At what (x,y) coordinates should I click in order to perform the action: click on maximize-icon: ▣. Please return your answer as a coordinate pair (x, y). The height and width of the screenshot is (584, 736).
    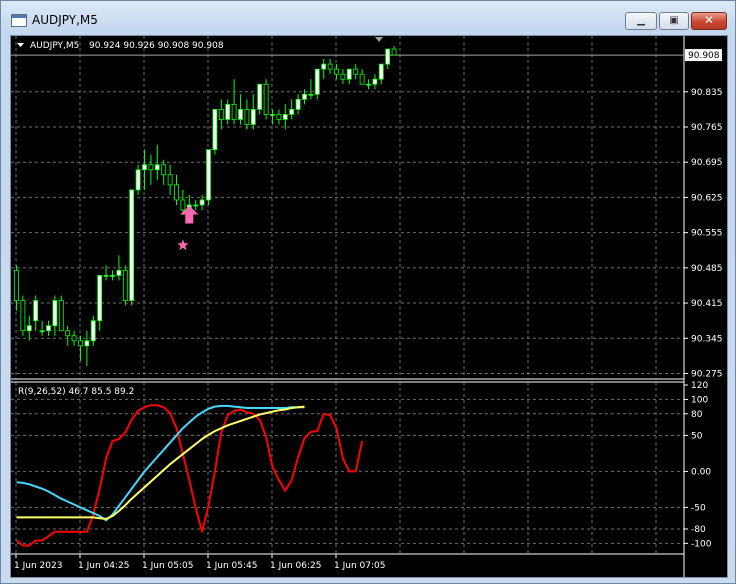
    Looking at the image, I should click on (674, 20).